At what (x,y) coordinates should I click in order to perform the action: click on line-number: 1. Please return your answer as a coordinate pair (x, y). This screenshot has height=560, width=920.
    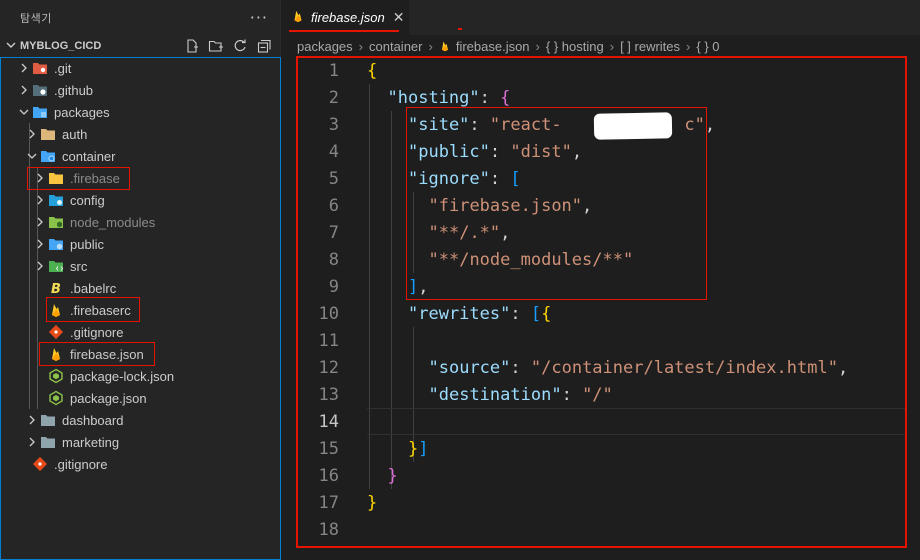
    Looking at the image, I should click on (333, 70).